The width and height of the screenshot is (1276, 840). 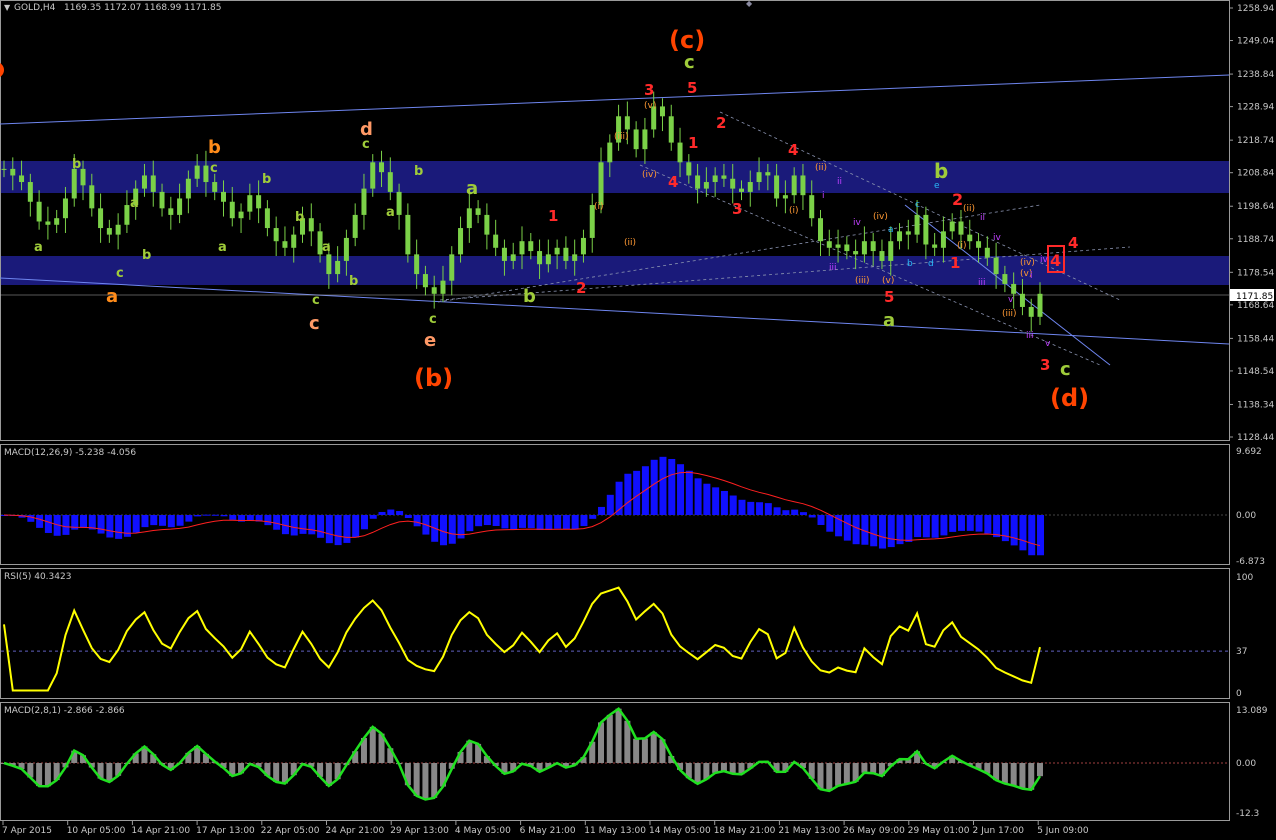 What do you see at coordinates (112, 296) in the screenshot?
I see `wave-label-orange: a` at bounding box center [112, 296].